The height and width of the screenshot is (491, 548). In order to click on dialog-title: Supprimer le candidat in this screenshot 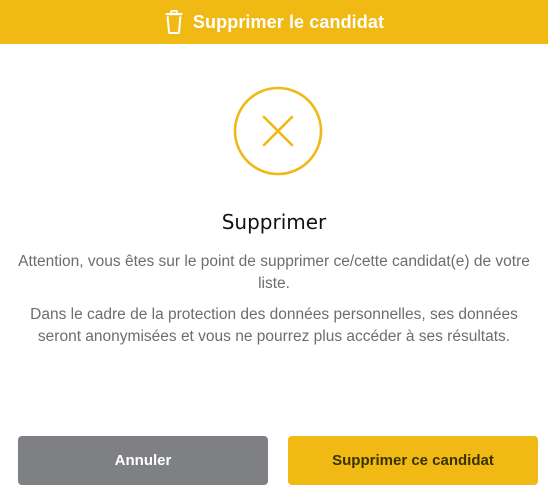, I will do `click(288, 21)`.